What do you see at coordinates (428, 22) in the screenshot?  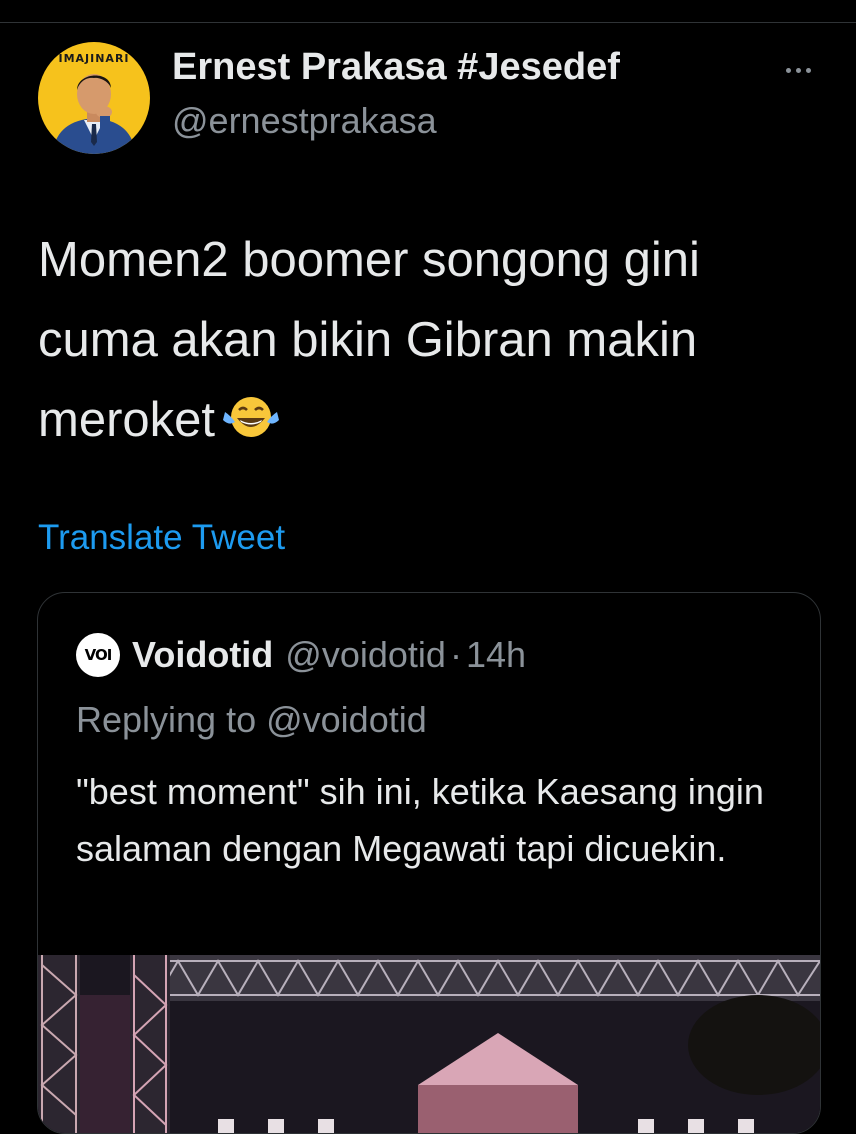 I see `top-divider` at bounding box center [428, 22].